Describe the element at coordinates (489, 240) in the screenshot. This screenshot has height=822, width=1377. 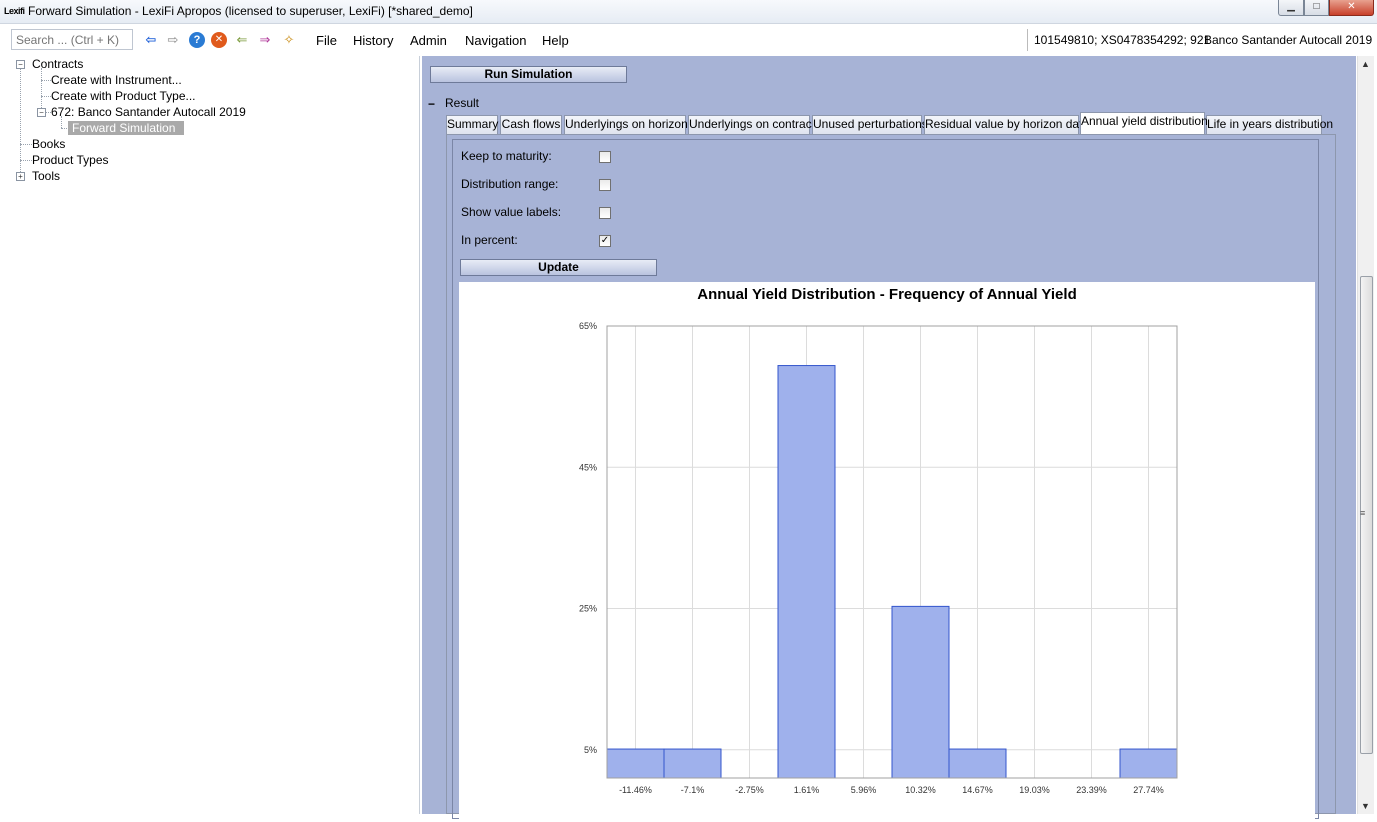
I see `in-percent-label: In percent:` at that location.